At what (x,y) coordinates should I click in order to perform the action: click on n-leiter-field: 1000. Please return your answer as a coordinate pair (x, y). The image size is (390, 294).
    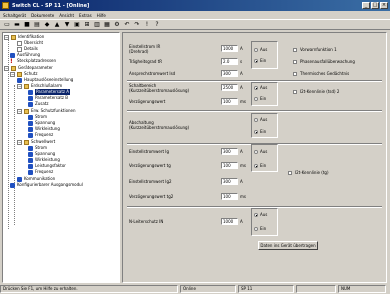
    Looking at the image, I should click on (229, 221).